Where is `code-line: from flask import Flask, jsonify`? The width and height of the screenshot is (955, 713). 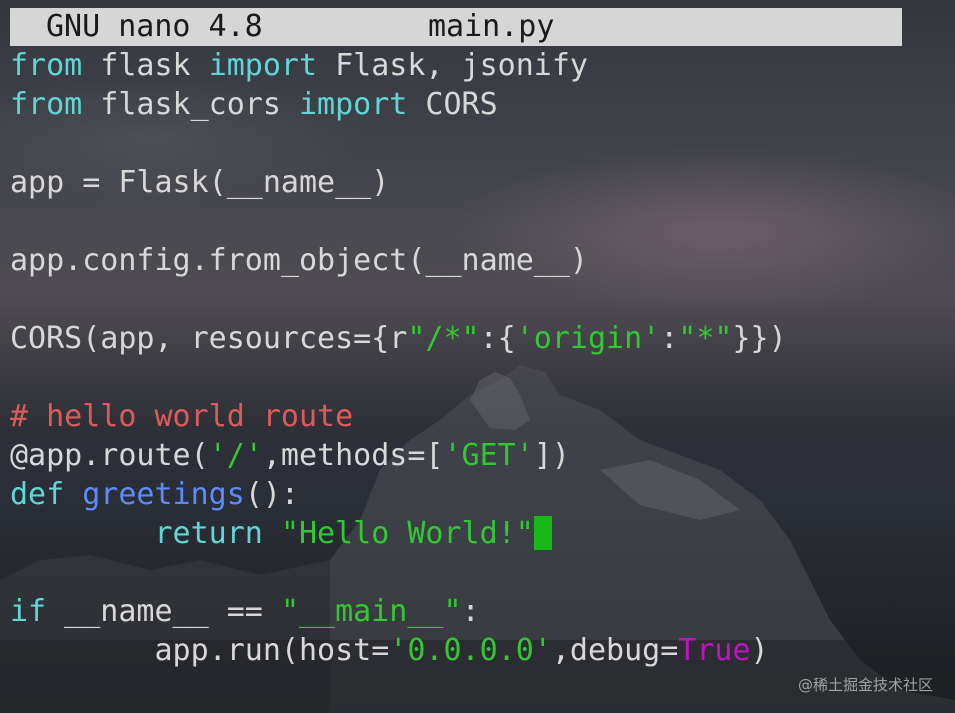 code-line: from flask import Flask, jsonify is located at coordinates (480, 65).